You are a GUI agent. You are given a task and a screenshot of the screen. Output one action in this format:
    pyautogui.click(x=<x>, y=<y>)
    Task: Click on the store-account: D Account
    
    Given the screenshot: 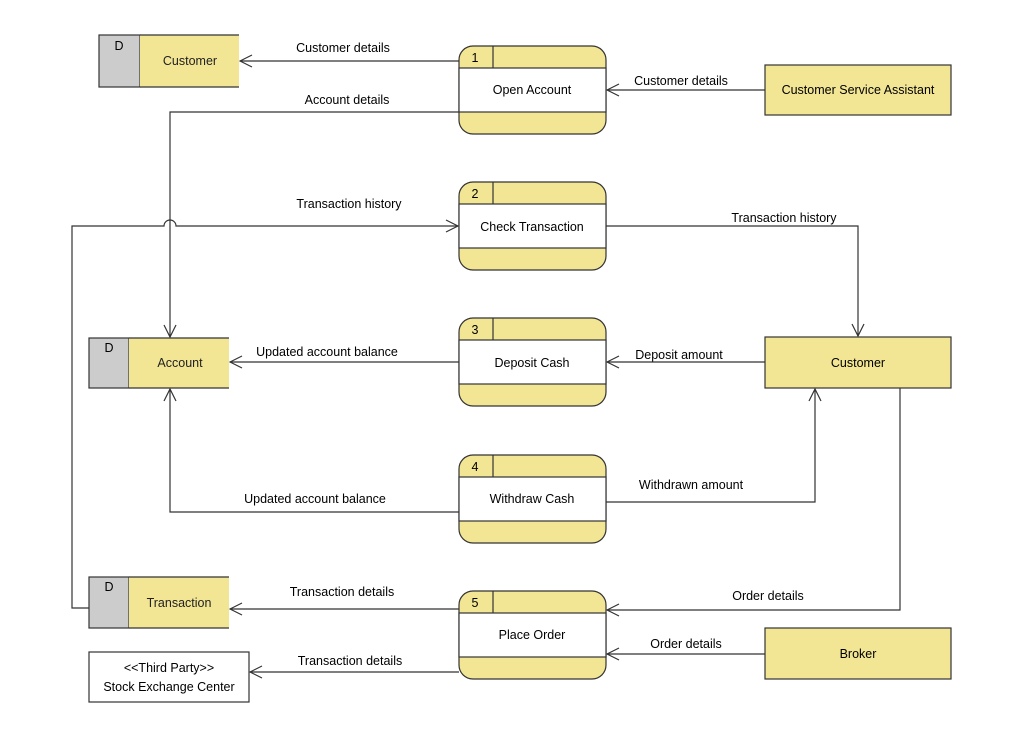 What is the action you would take?
    pyautogui.click(x=158, y=363)
    